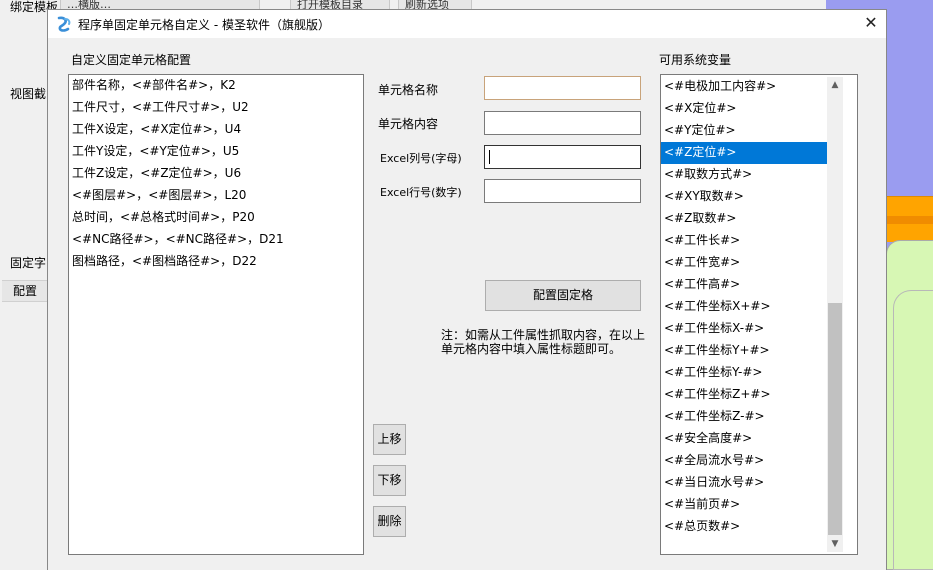  I want to click on list-item: <#当日流水号#>, so click(750, 483).